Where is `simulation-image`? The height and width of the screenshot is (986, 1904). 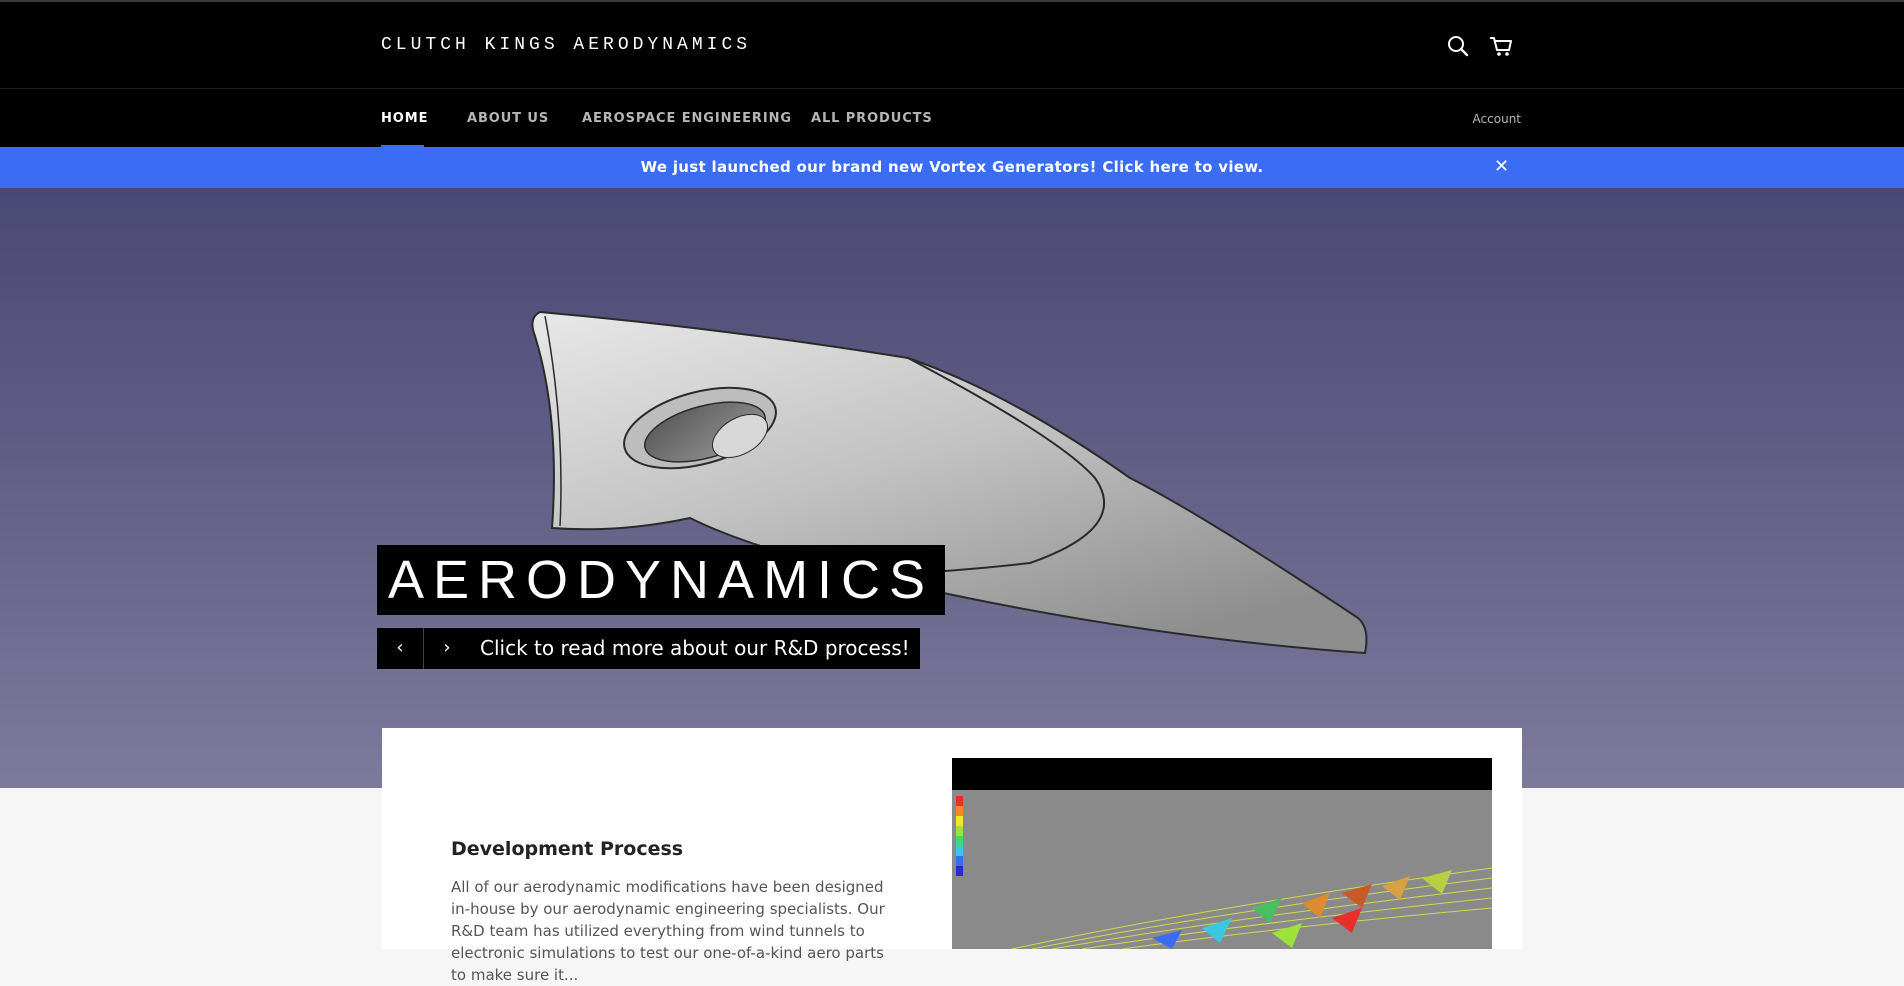 simulation-image is located at coordinates (1222, 853).